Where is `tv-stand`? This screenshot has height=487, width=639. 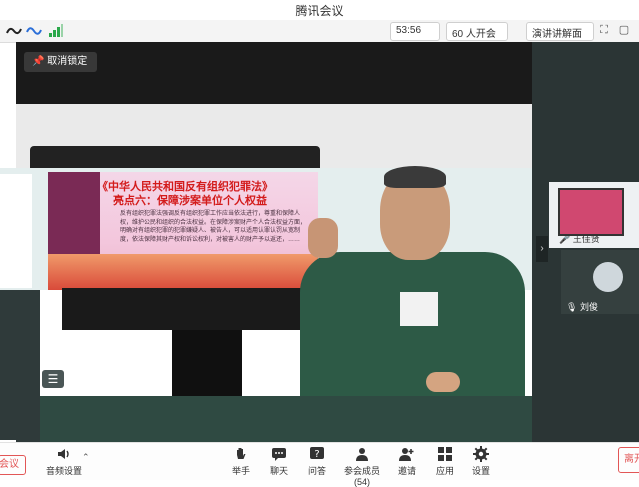
tv-stand is located at coordinates (207, 363).